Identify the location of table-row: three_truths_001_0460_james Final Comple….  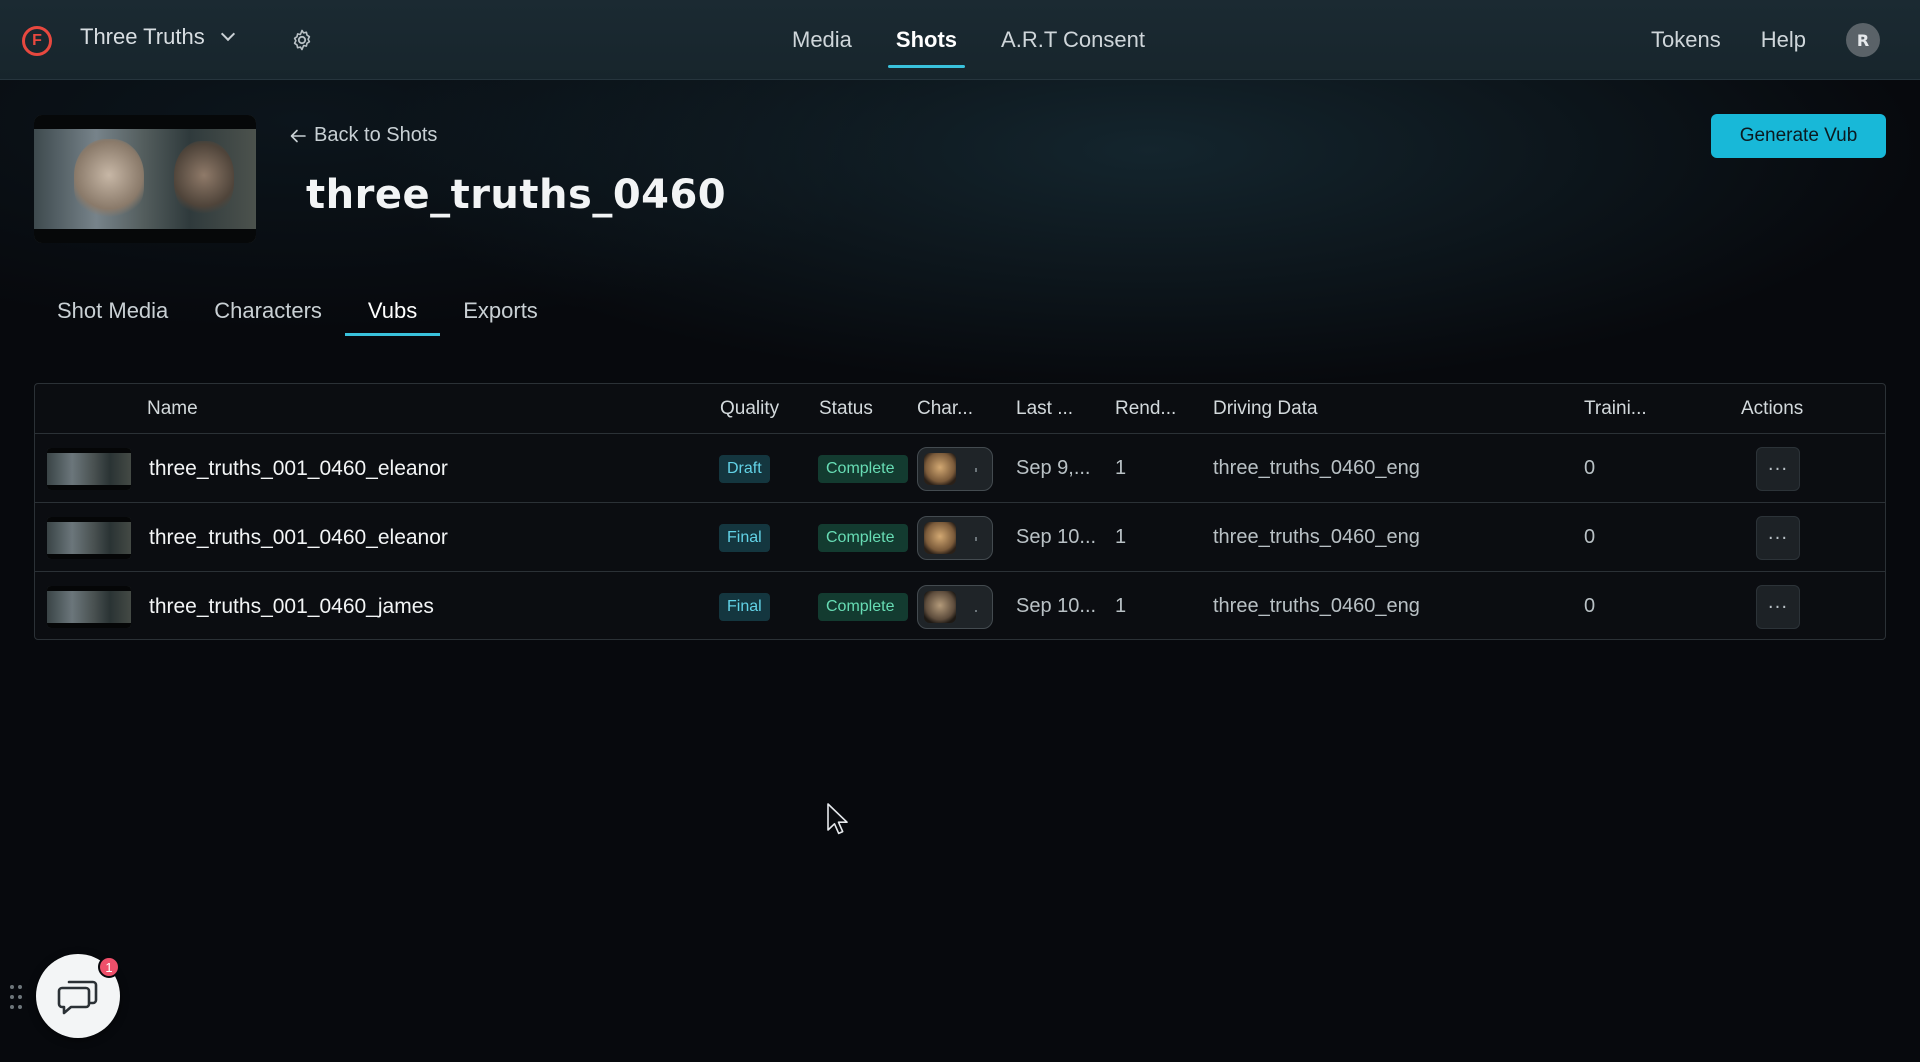
(960, 607).